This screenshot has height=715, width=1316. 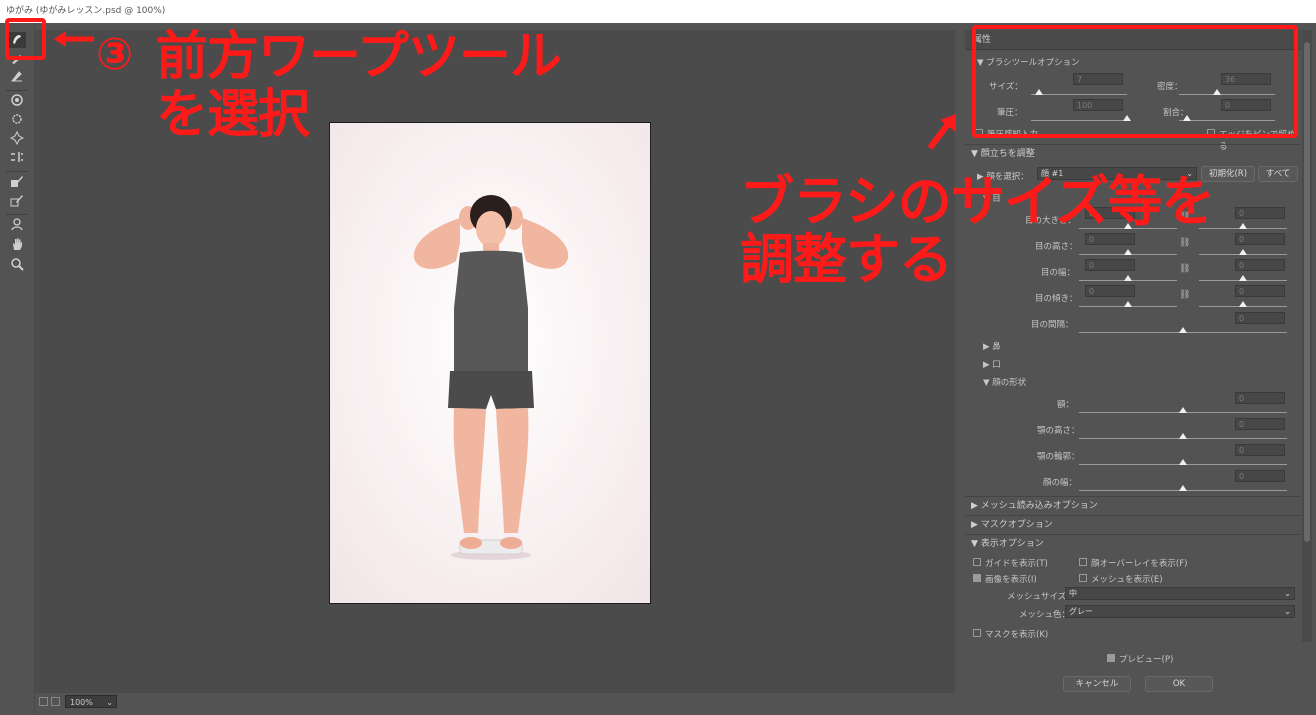 I want to click on show-face-overlay-label: 顔オーバーレイを表示(F), so click(x=1139, y=564).